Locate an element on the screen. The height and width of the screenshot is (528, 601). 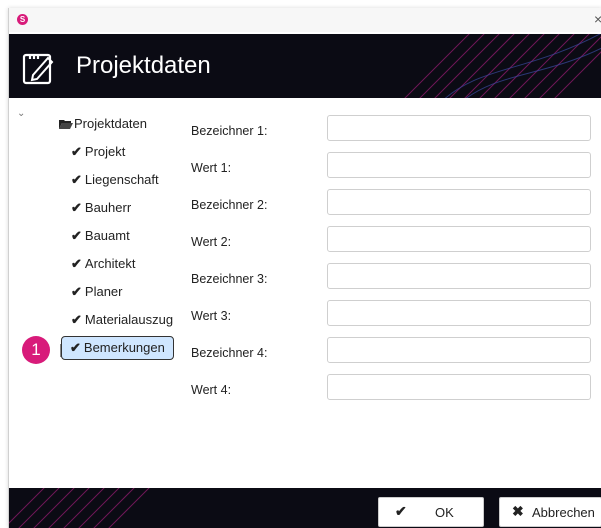
tree-item-materialauszug: ✔ Materialauszug is located at coordinates (122, 320).